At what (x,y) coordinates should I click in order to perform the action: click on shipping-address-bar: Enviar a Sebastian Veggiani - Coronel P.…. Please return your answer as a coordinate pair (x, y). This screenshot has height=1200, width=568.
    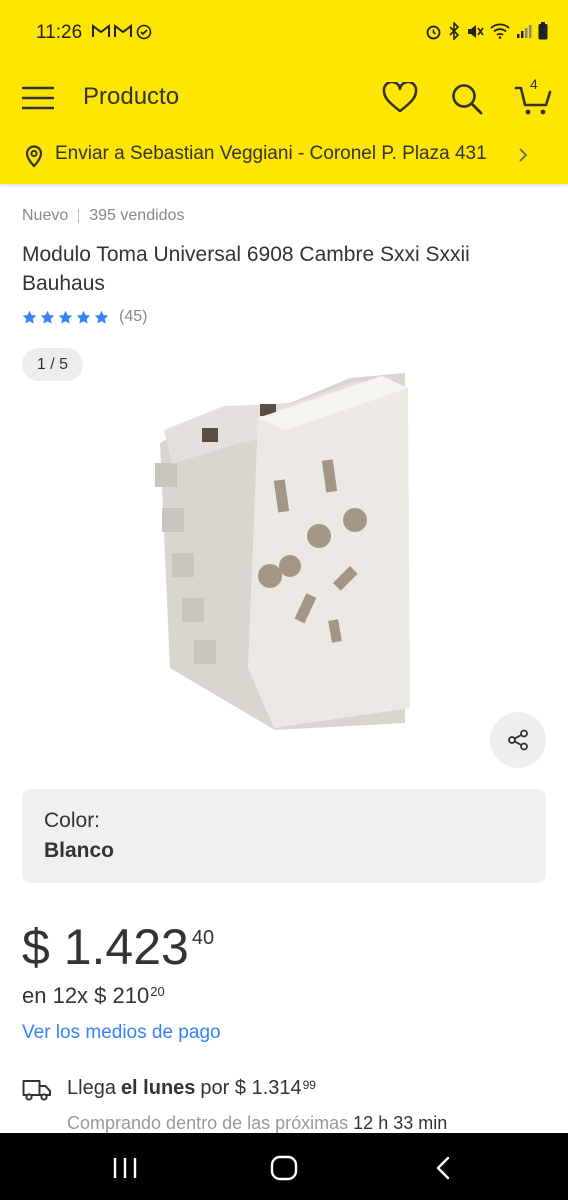
    Looking at the image, I should click on (284, 159).